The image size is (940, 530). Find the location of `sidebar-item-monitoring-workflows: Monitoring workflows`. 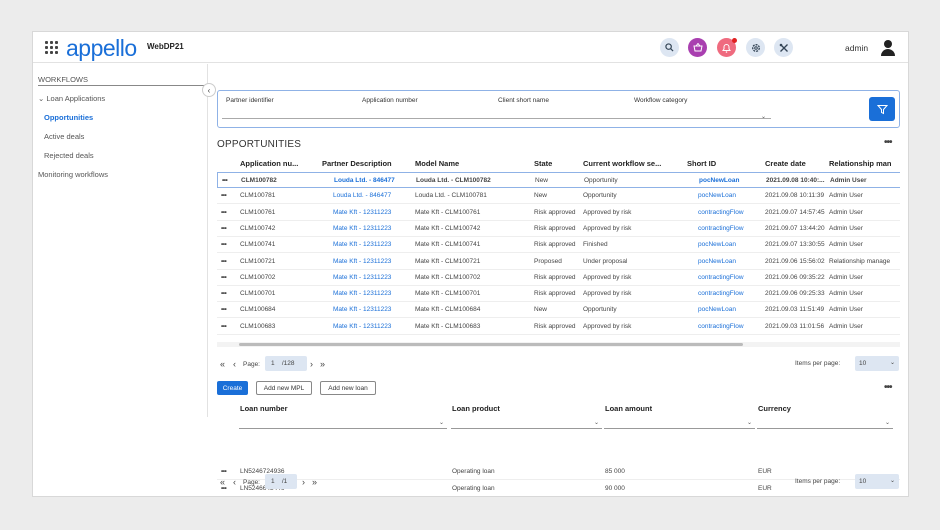

sidebar-item-monitoring-workflows: Monitoring workflows is located at coordinates (73, 174).